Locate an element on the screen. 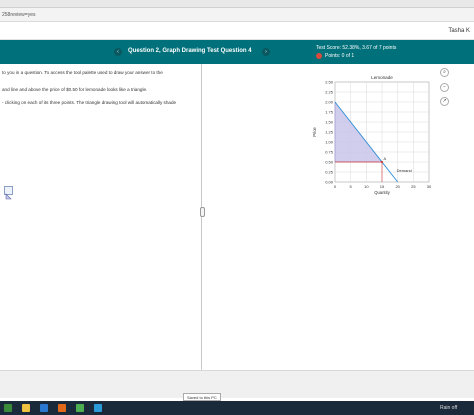  x-tick-label: 10 is located at coordinates (366, 186).